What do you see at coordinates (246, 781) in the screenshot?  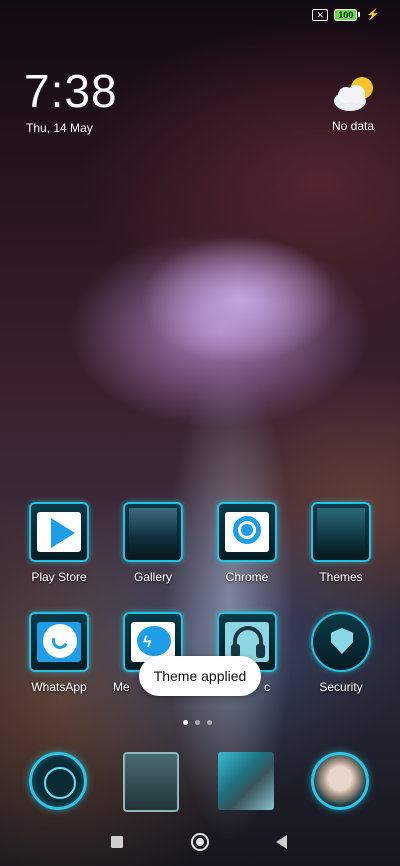 I see `browser-icon` at bounding box center [246, 781].